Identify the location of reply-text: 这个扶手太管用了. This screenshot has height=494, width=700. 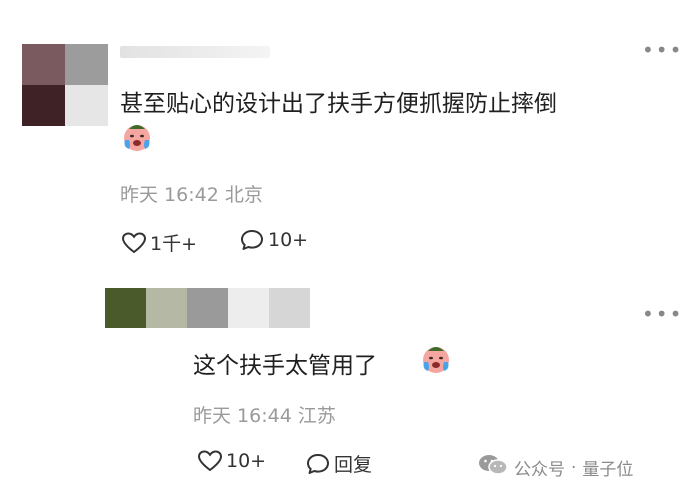
(285, 363).